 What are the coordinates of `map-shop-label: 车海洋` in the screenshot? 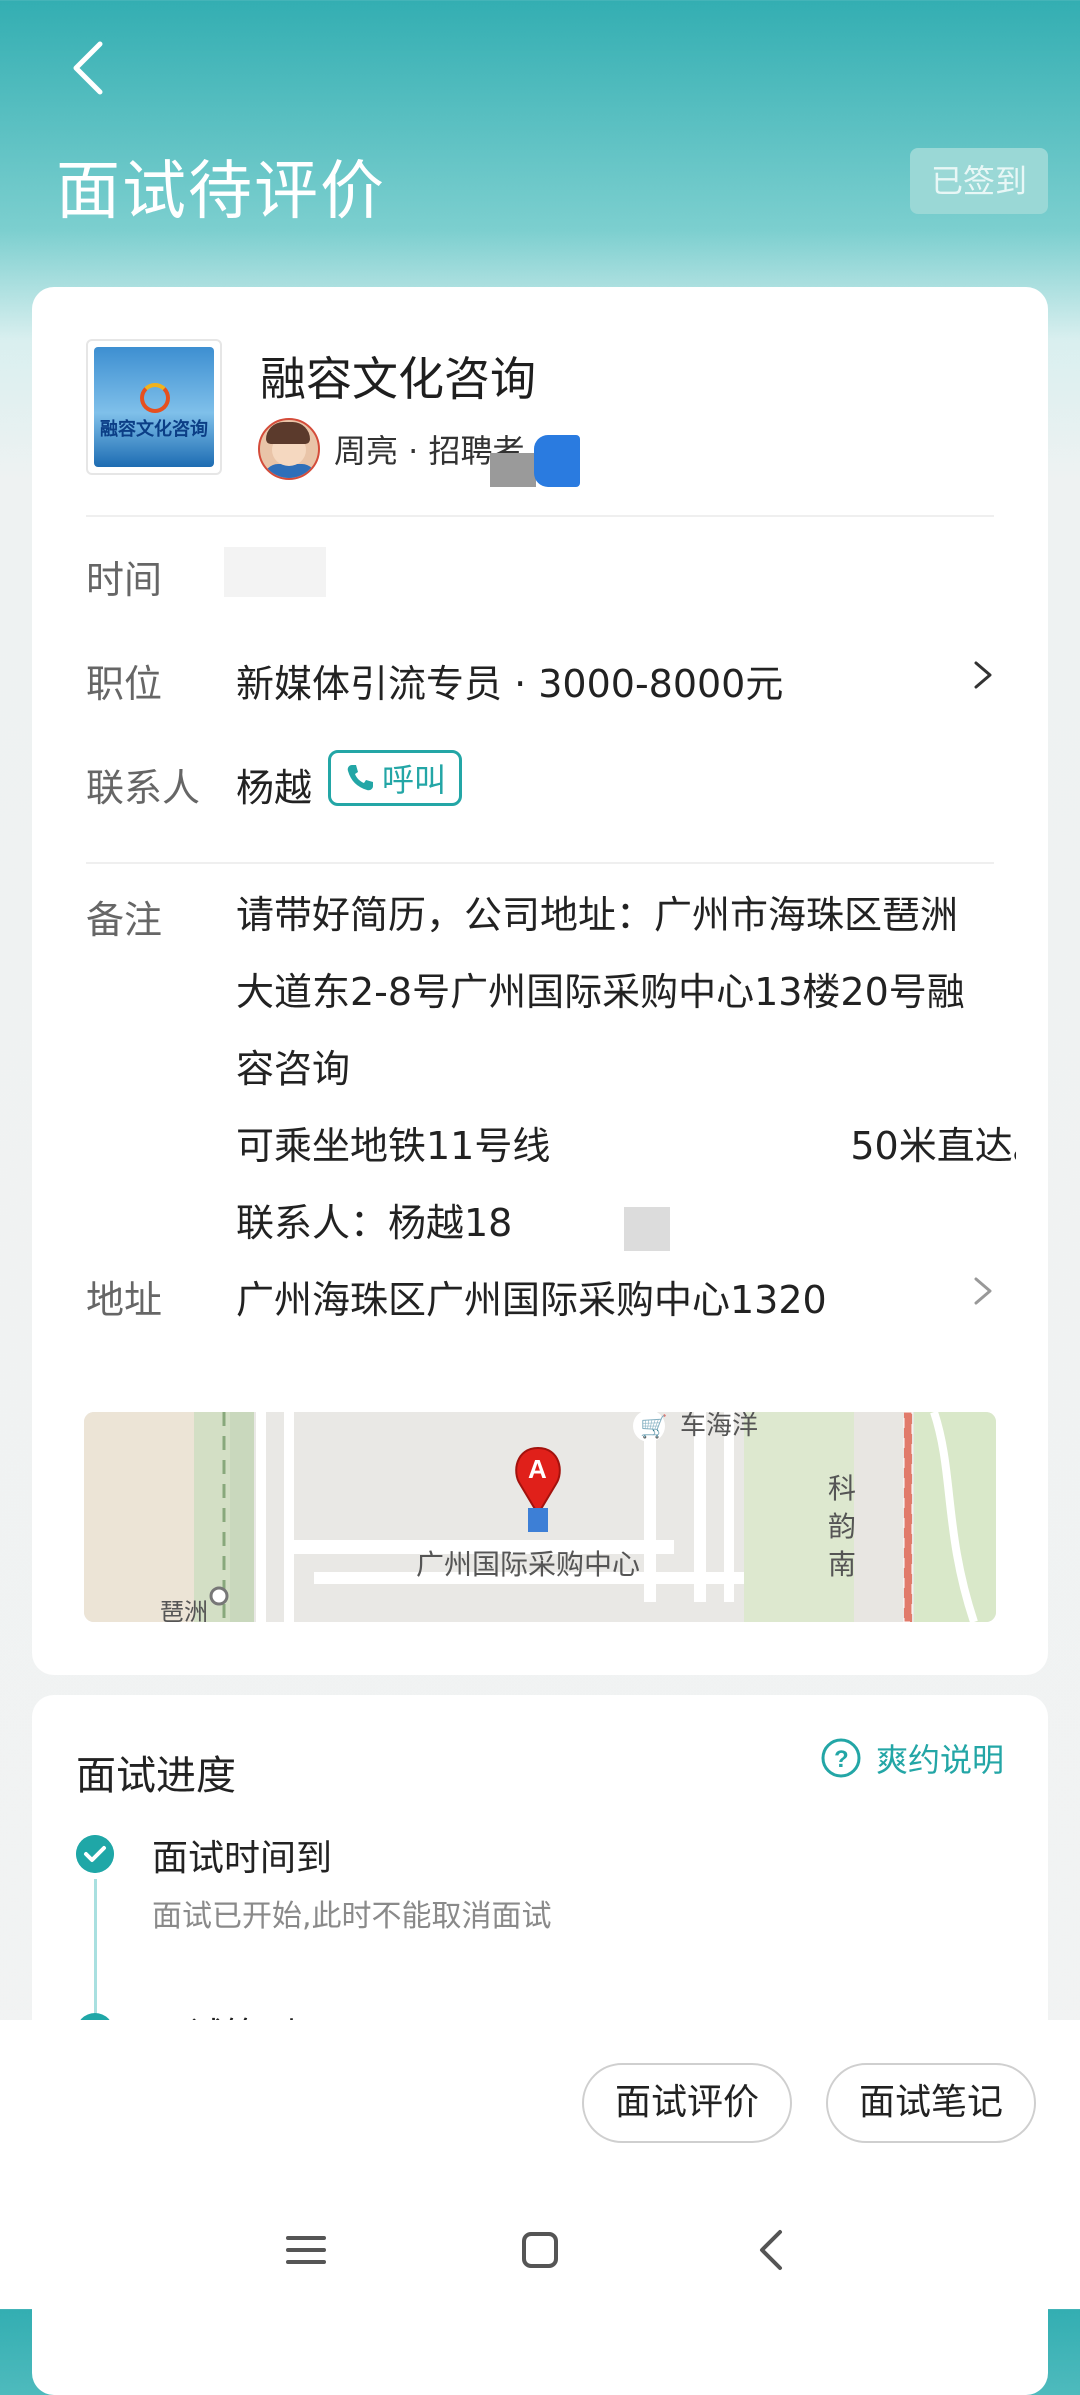 It's located at (719, 1426).